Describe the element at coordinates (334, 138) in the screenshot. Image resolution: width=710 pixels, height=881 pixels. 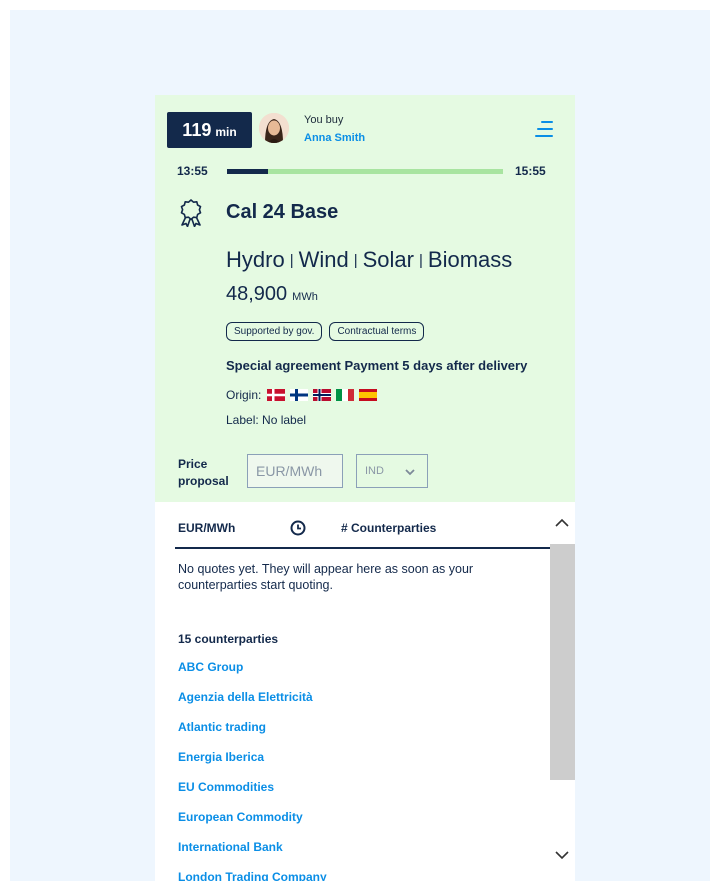
I see `buyer-name: Anna Smith` at that location.